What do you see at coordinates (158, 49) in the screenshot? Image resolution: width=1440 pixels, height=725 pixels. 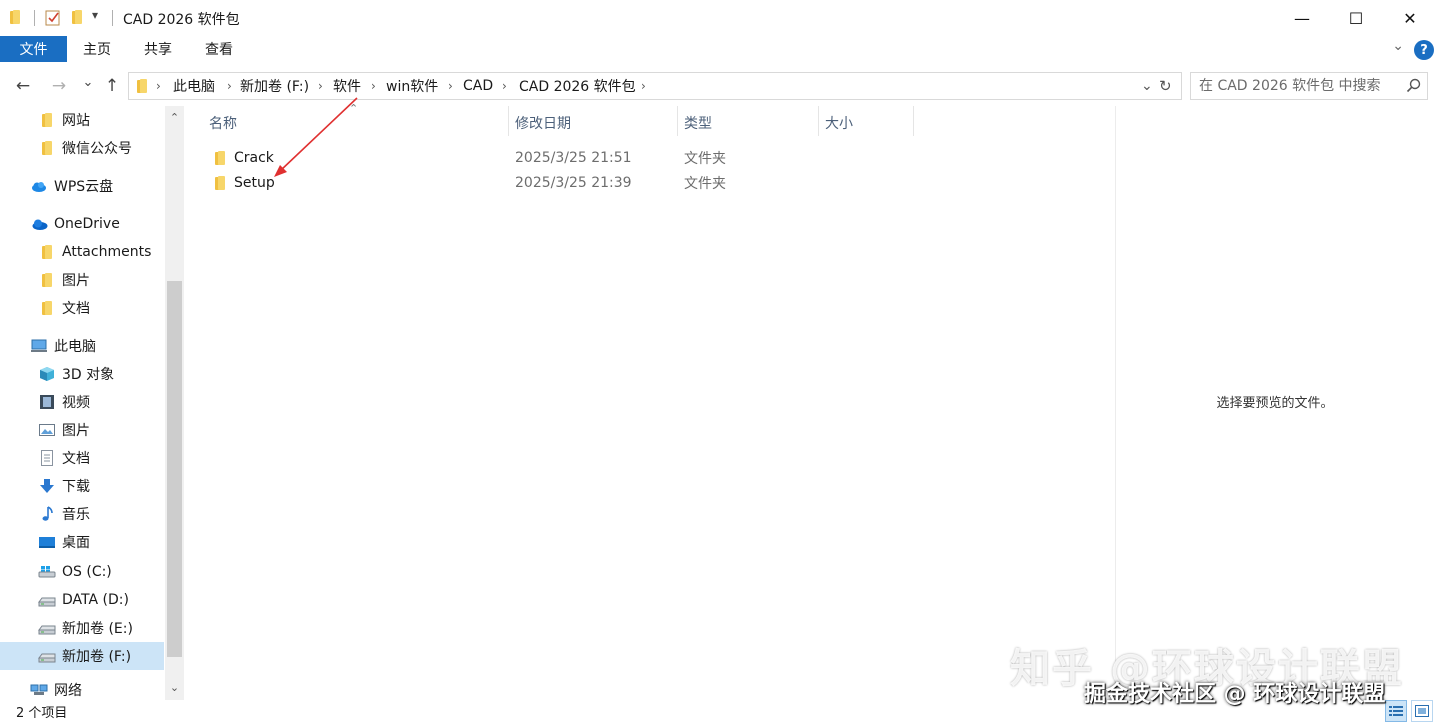 I see `tab-share: 共享` at bounding box center [158, 49].